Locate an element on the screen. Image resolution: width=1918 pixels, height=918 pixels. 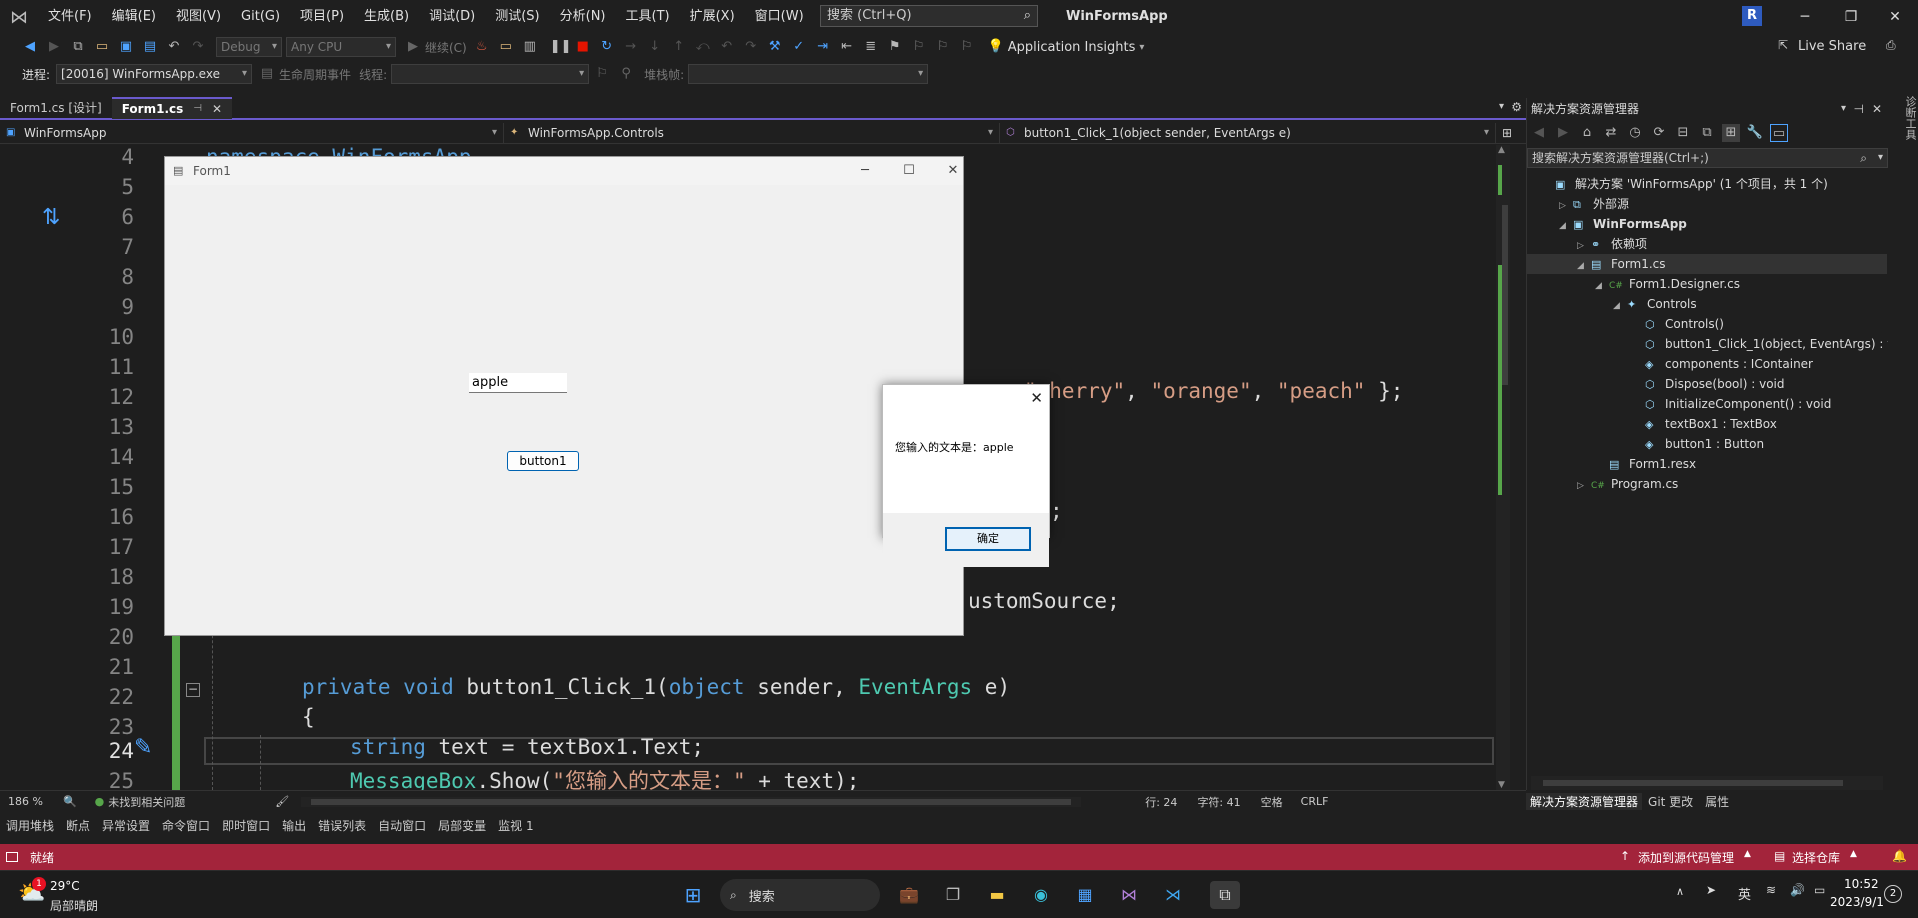
folder-icon: ▭ is located at coordinates (506, 47).